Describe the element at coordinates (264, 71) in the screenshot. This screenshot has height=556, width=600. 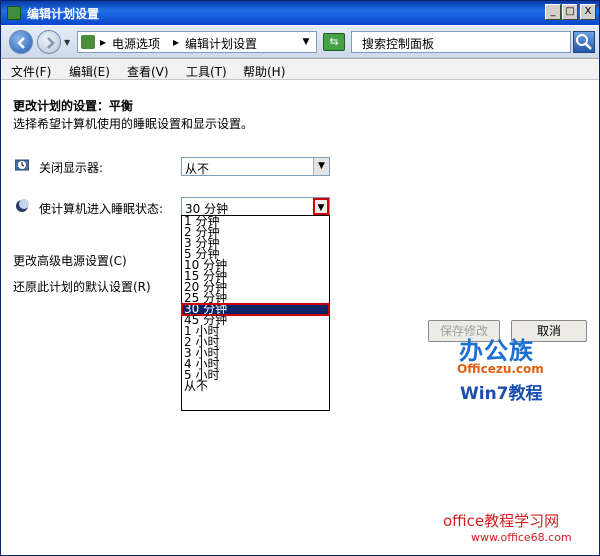
I see `menu-help: 帮助(H)` at that location.